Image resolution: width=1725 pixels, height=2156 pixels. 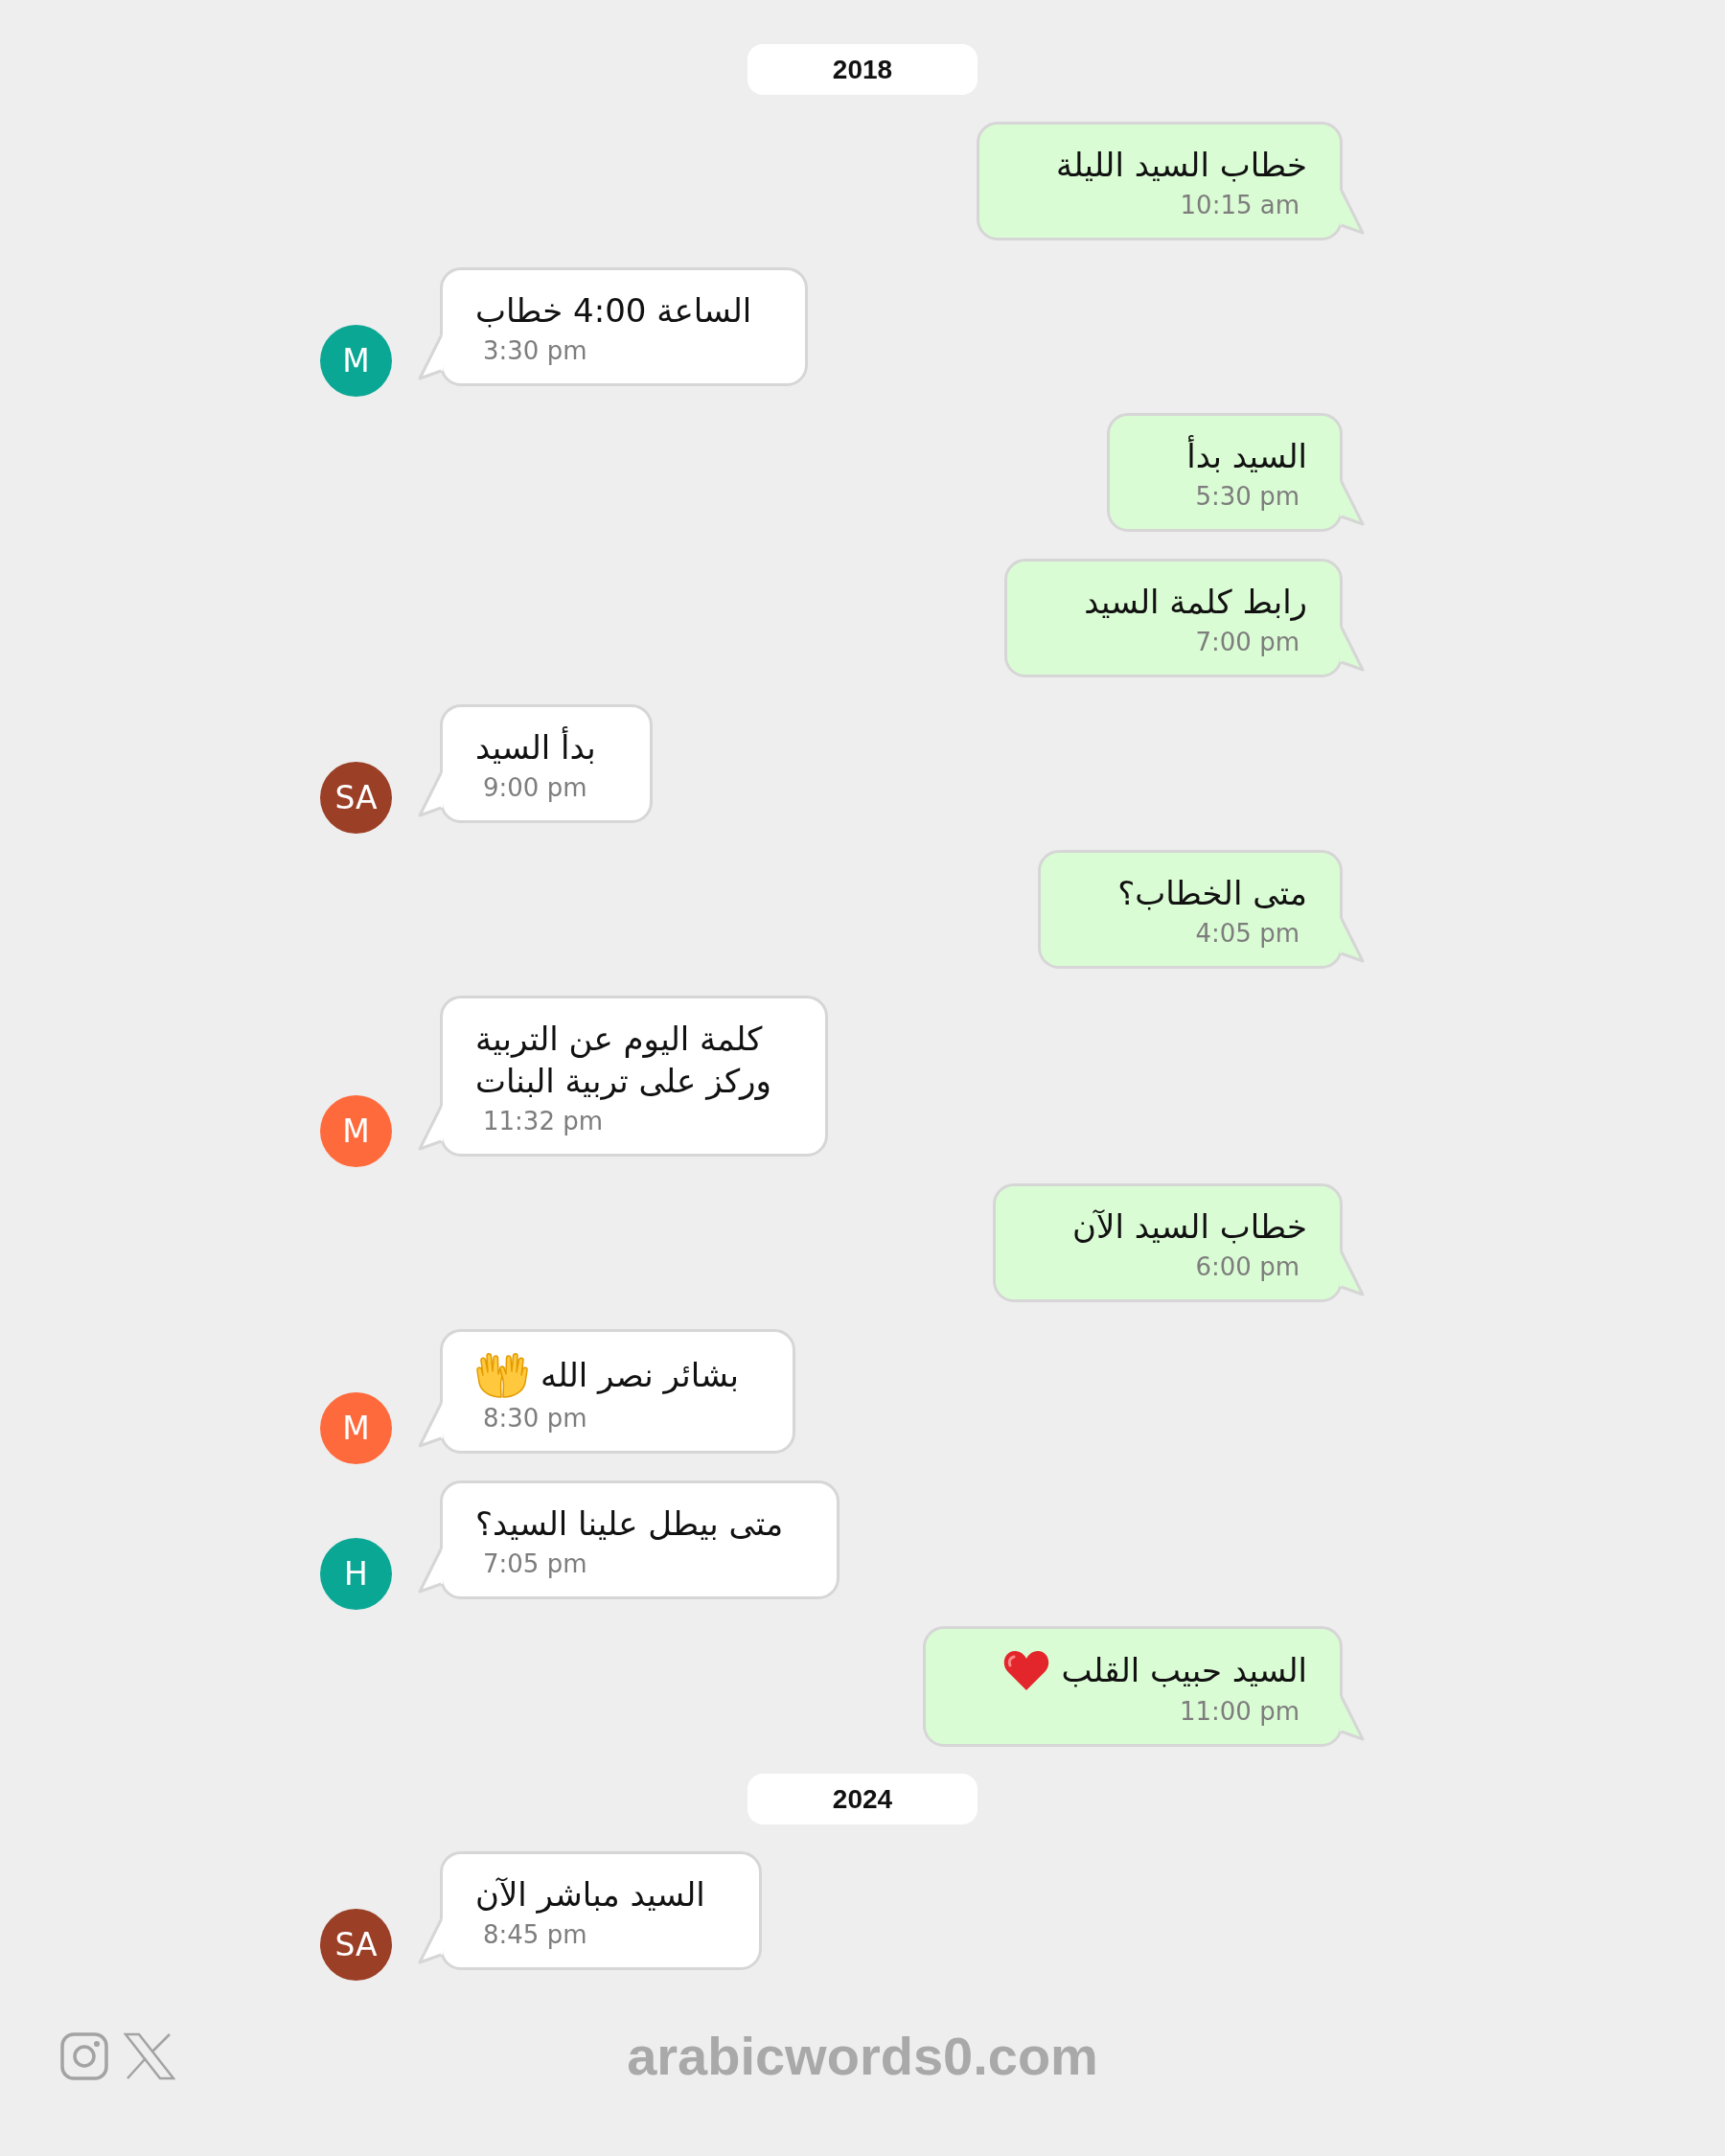 I want to click on message-text: بدأ السيد, so click(x=535, y=746).